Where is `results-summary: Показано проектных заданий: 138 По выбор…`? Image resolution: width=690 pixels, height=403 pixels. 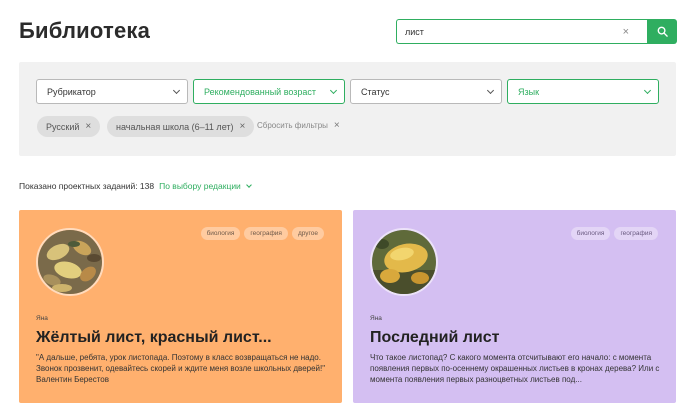 results-summary: Показано проектных заданий: 138 По выбор… is located at coordinates (135, 186).